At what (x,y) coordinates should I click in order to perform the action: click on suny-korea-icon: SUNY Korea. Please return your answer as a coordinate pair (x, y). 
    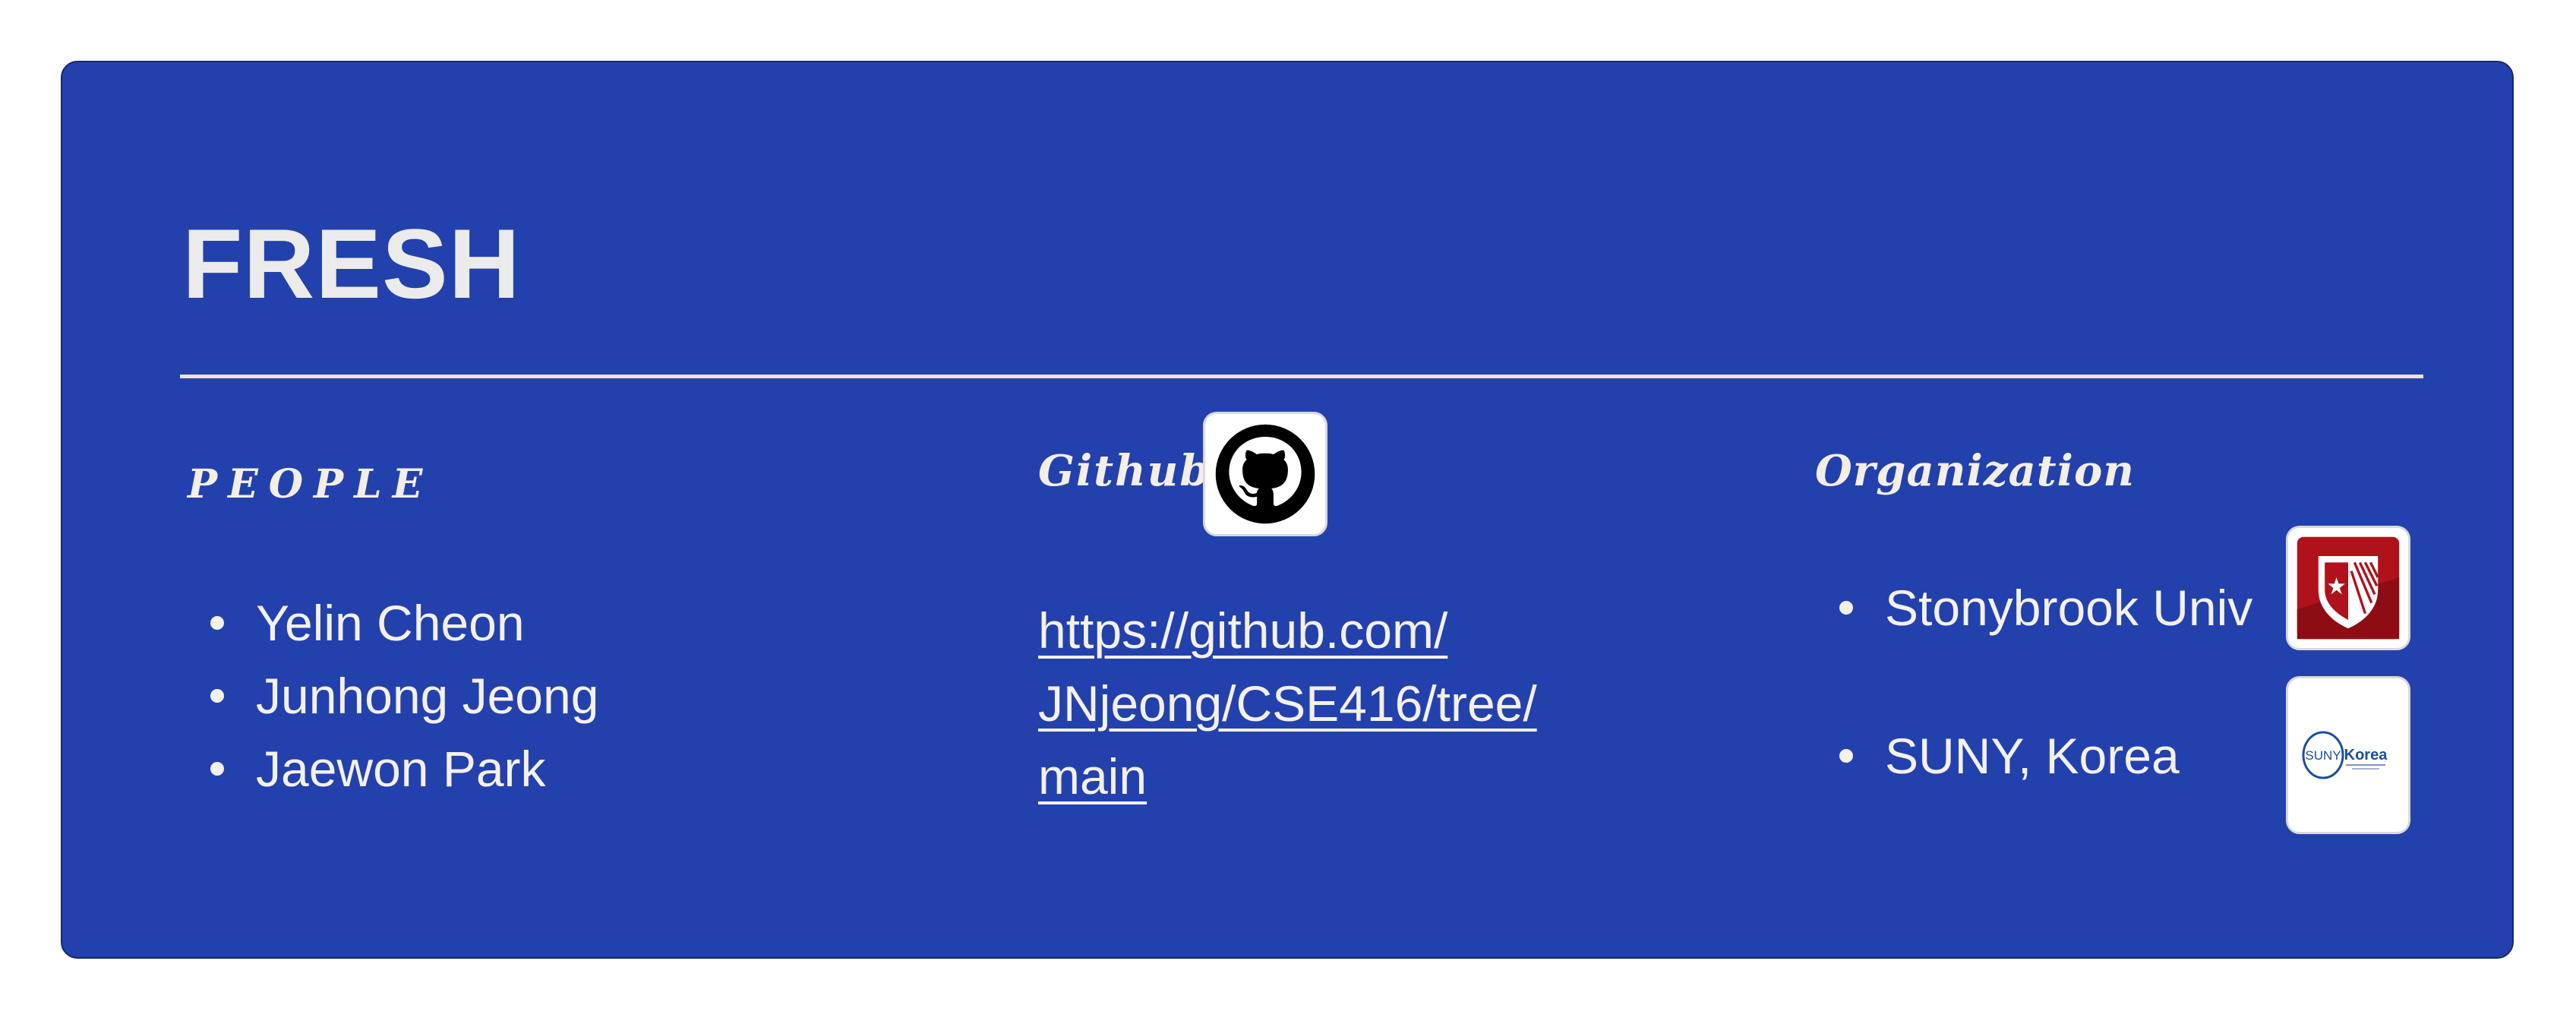
    Looking at the image, I should click on (2345, 755).